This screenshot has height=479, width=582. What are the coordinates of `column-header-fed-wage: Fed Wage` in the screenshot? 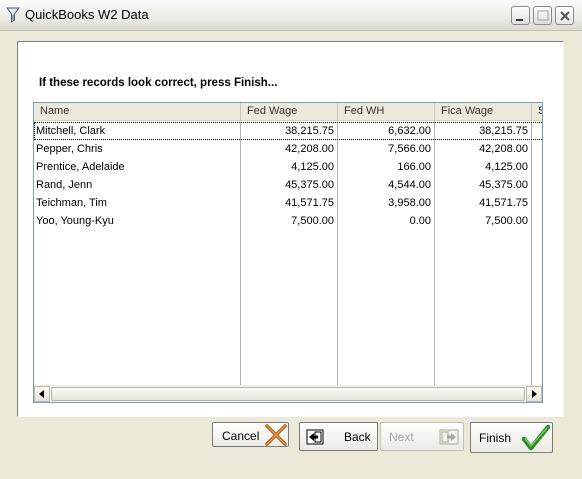 It's located at (289, 111).